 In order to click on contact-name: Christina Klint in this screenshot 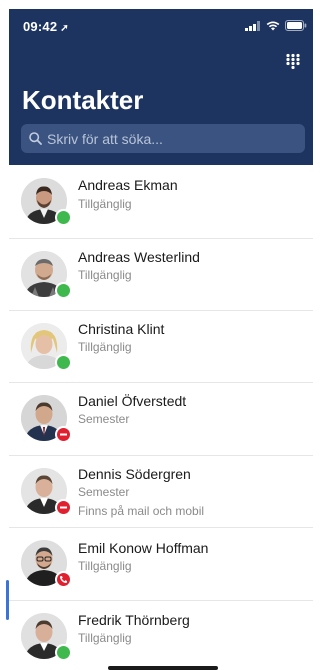, I will do `click(121, 329)`.